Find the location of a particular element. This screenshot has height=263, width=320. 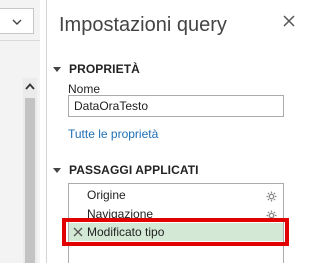

all-properties-link: Tutte le proprietà is located at coordinates (113, 134).